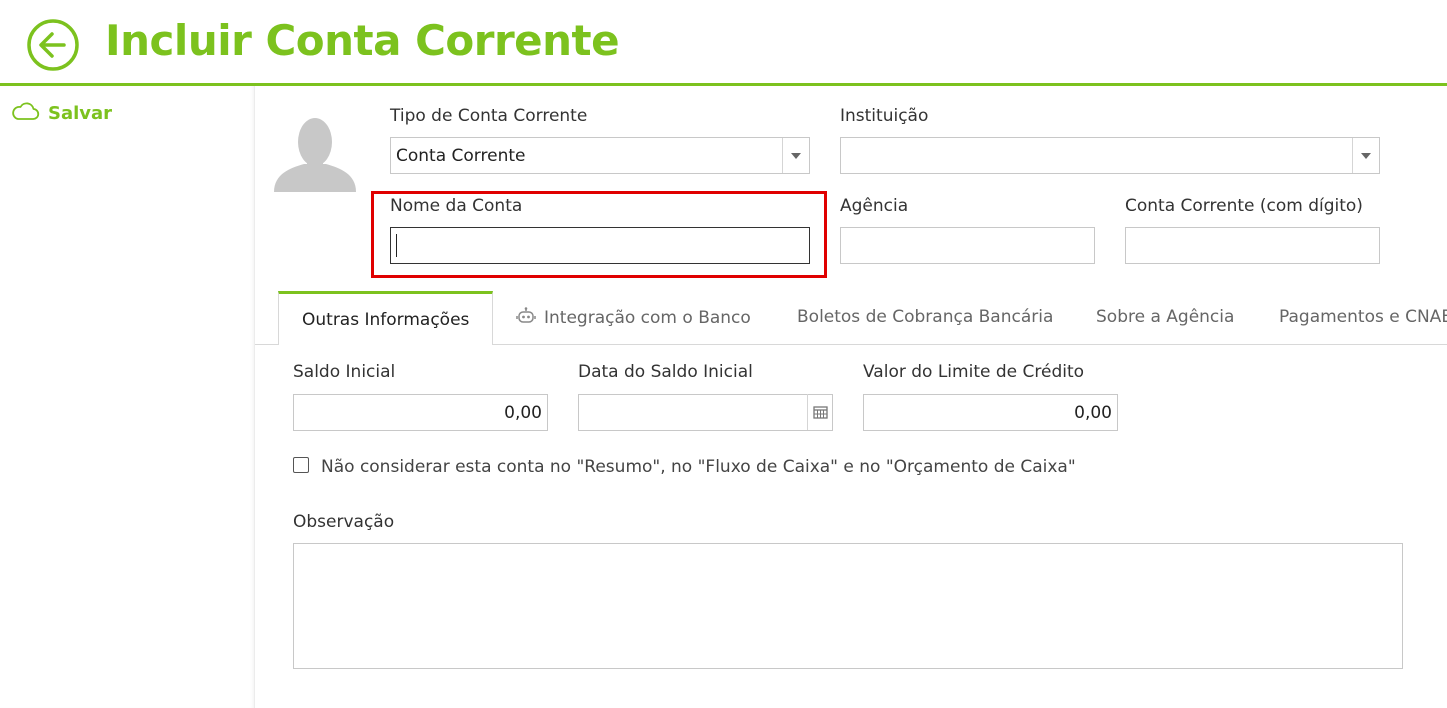  Describe the element at coordinates (1252, 245) in the screenshot. I see `conta-corrente-input` at that location.